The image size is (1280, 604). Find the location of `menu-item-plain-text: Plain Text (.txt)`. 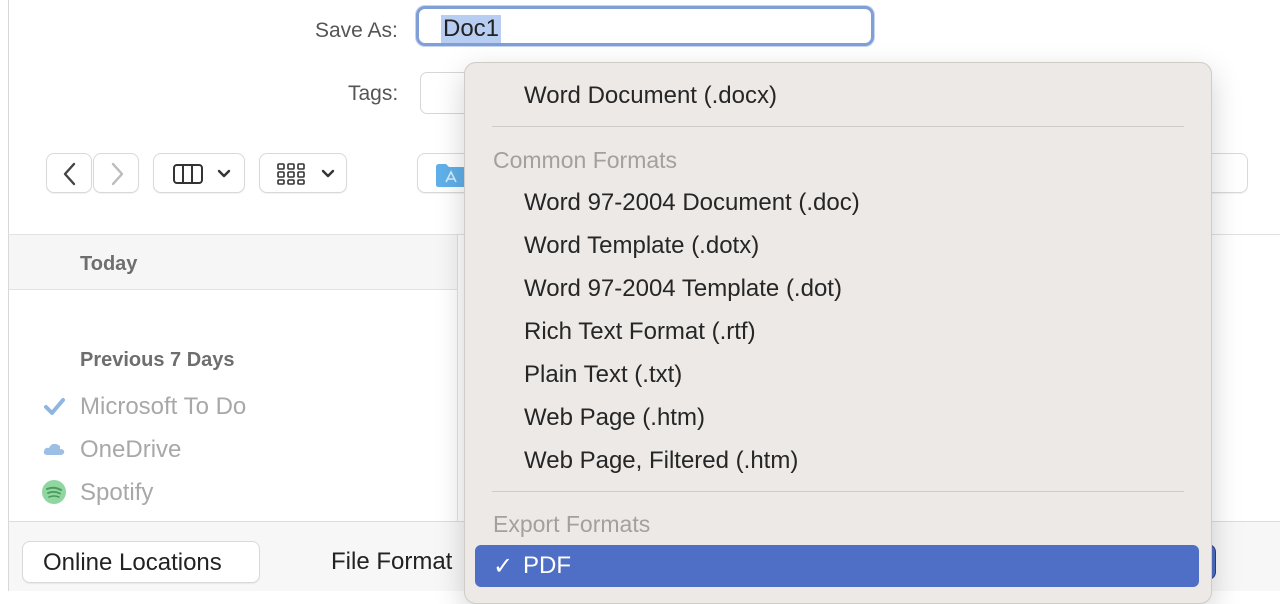

menu-item-plain-text: Plain Text (.txt) is located at coordinates (603, 375).